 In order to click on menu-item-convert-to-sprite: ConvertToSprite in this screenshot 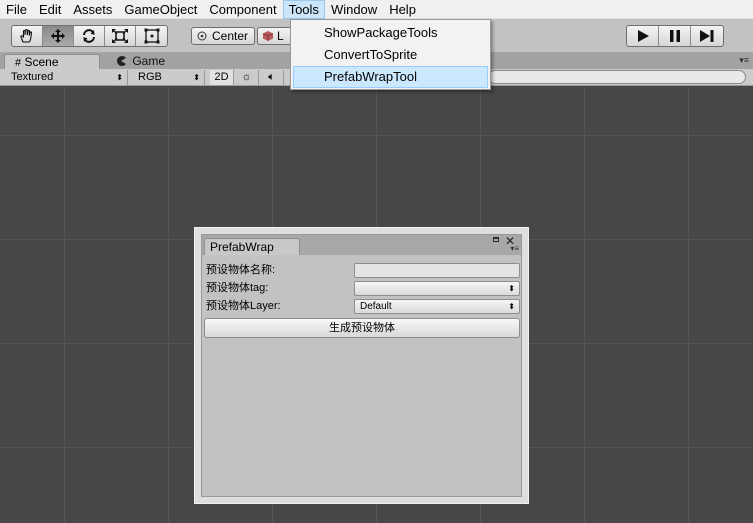, I will do `click(390, 55)`.